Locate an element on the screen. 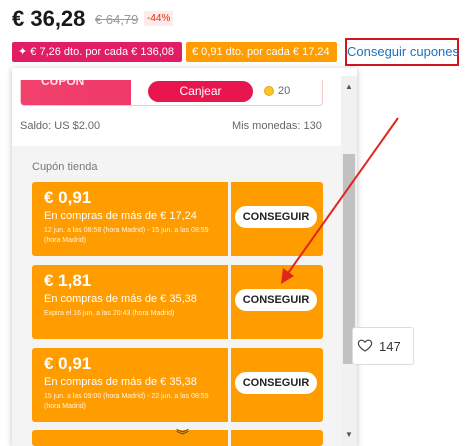 The image size is (468, 446). coupon-card-label: CUPÓN is located at coordinates (63, 84).